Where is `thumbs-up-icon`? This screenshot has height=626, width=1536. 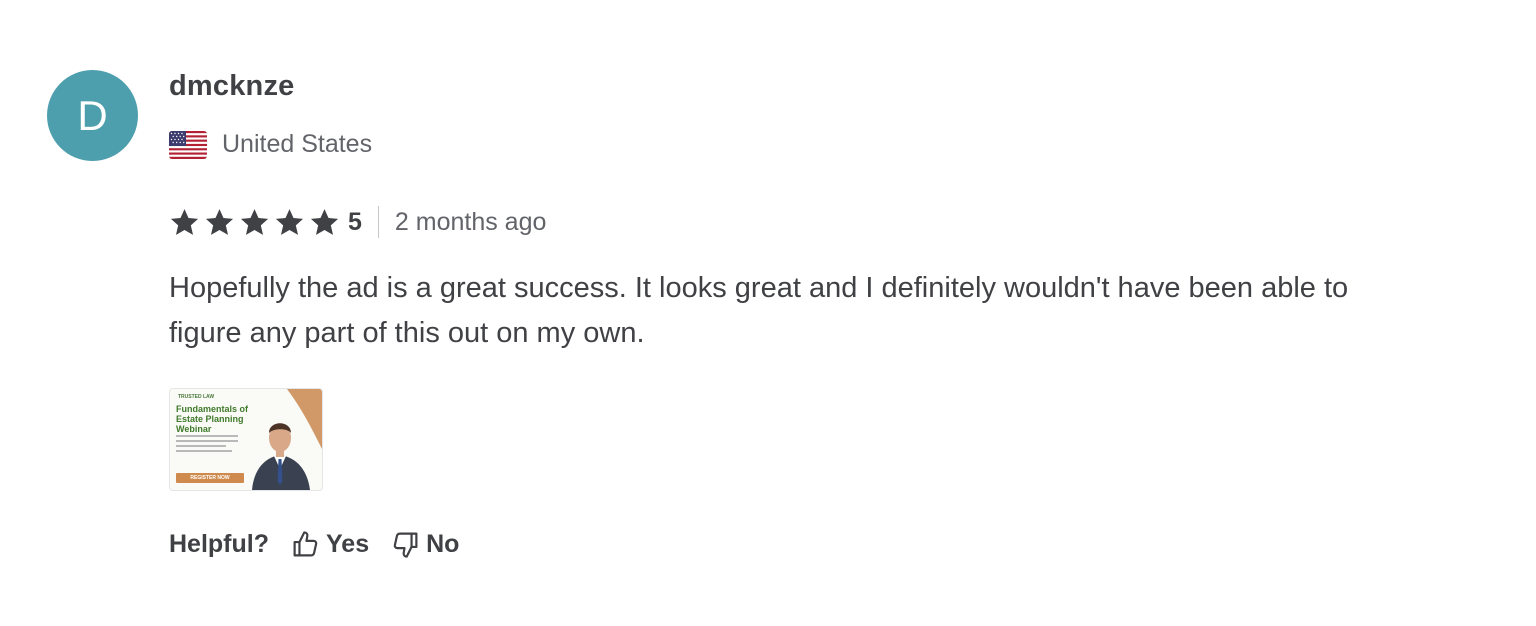 thumbs-up-icon is located at coordinates (305, 543).